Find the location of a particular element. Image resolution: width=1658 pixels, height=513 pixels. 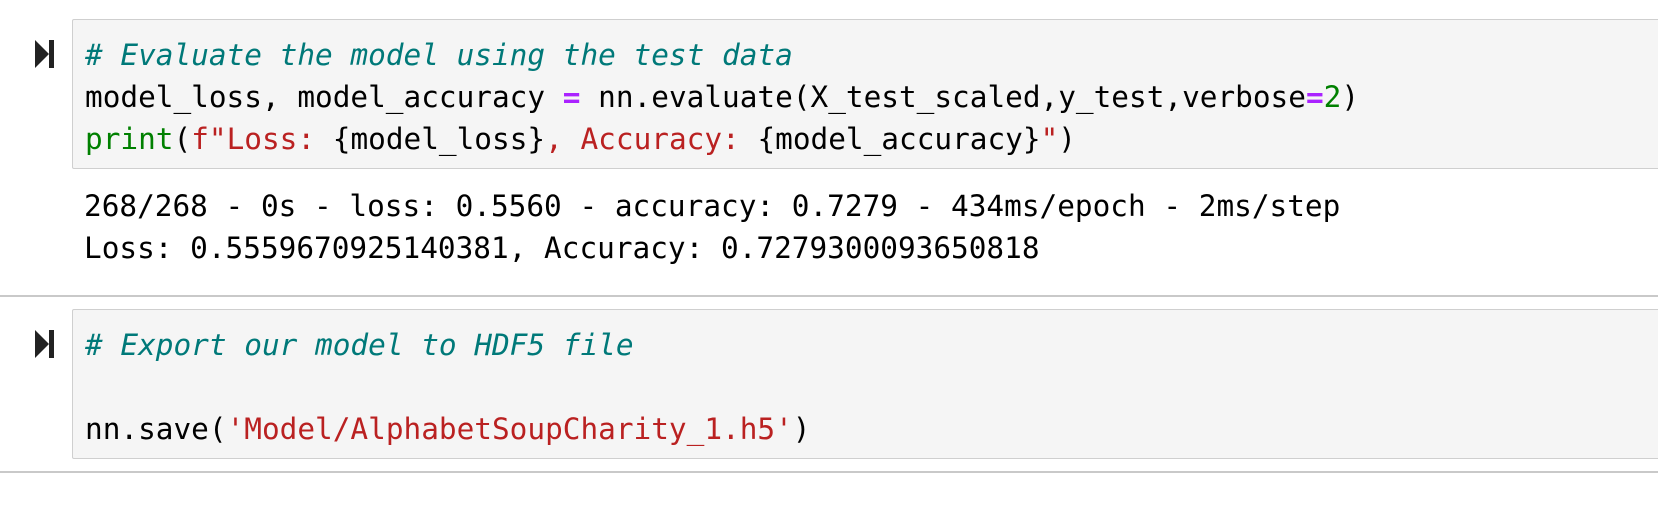

code-comment: # Evaluate the model using the test data is located at coordinates (439, 55).